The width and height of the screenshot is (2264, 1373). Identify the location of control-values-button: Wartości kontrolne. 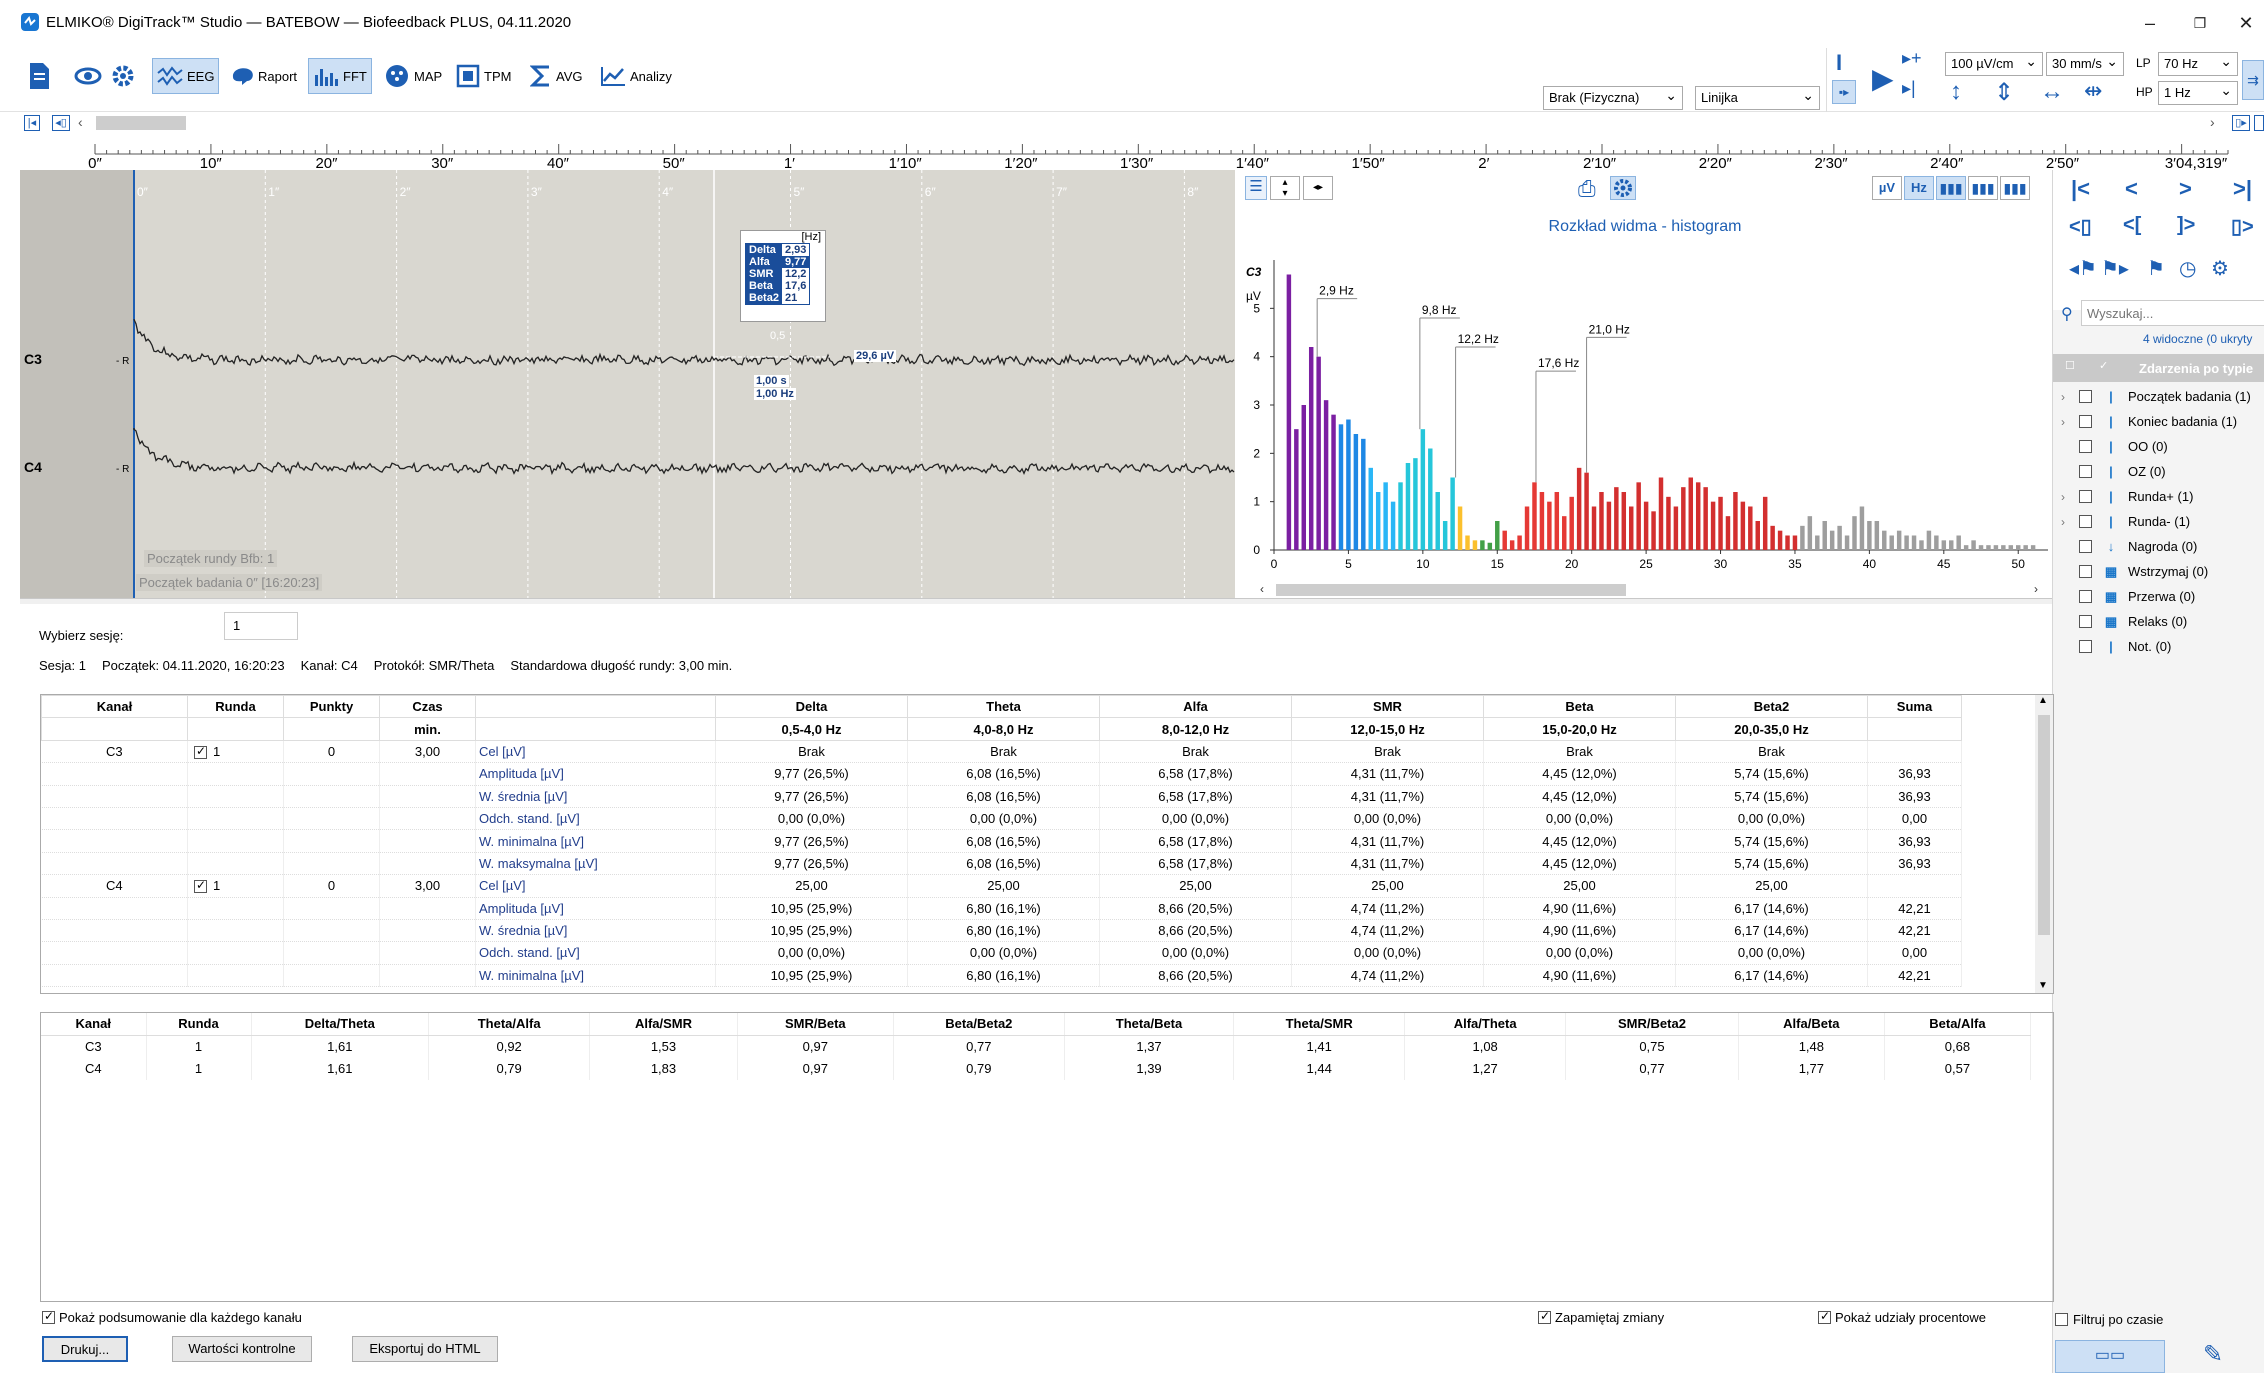
(242, 1349).